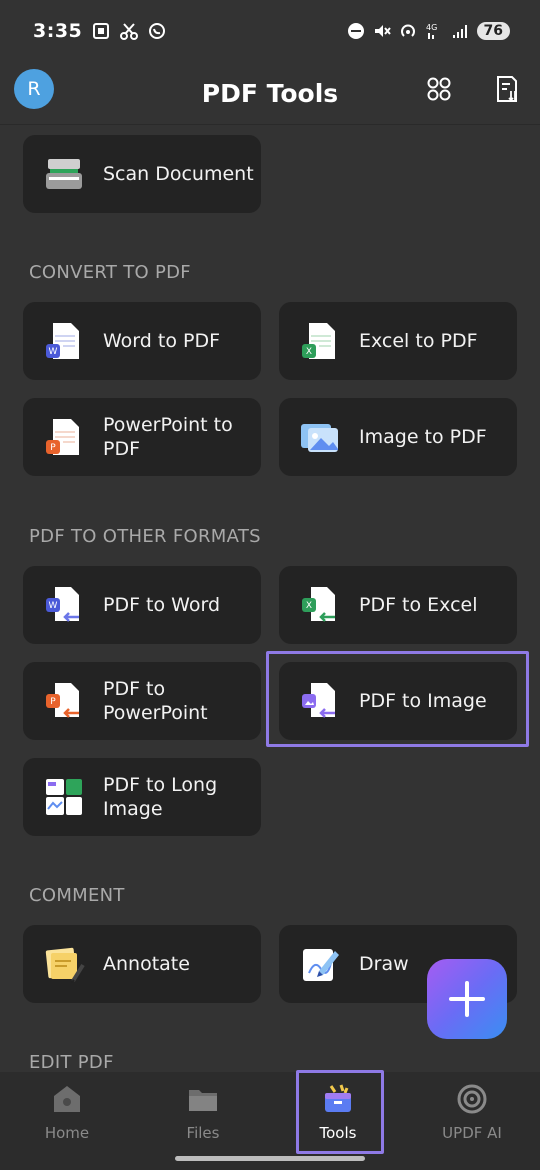 This screenshot has height=1170, width=540. Describe the element at coordinates (382, 31) in the screenshot. I see `mute-icon` at that location.